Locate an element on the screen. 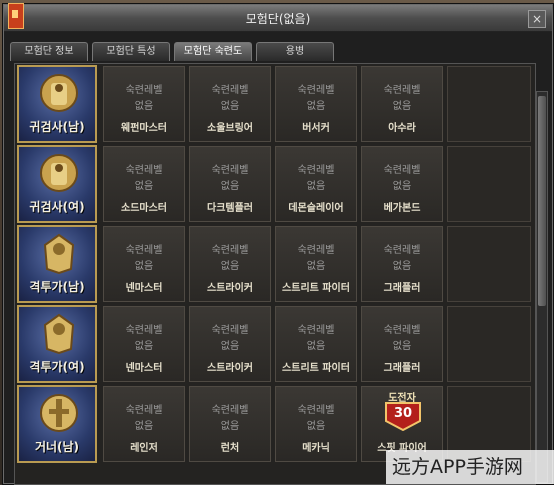  subclass-name: 소드마스터 is located at coordinates (144, 208).